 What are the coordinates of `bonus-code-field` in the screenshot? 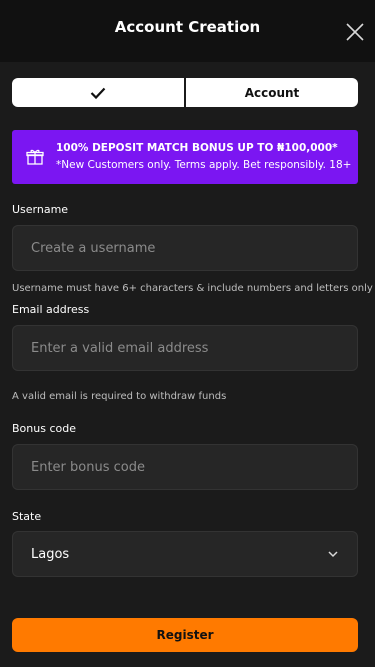 It's located at (185, 467).